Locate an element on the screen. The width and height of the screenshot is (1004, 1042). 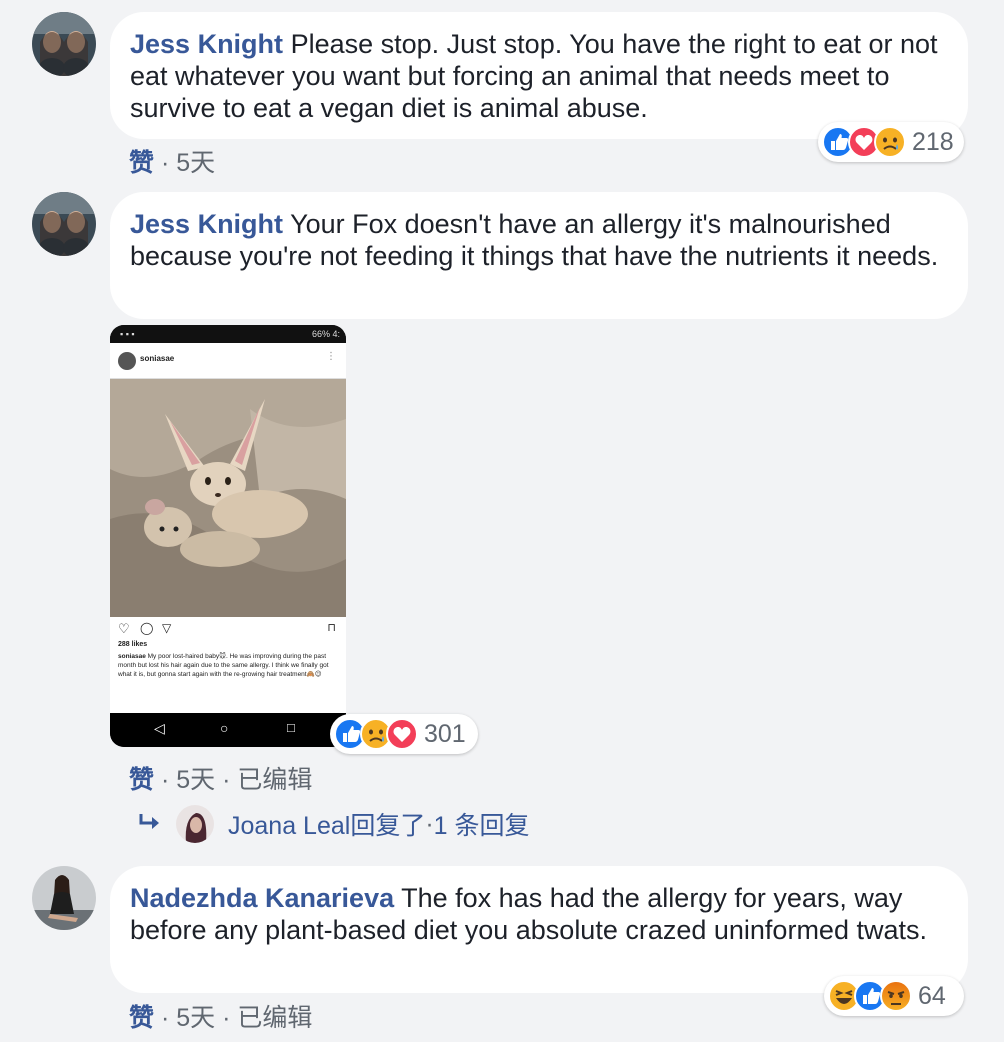
comment-author: Nadezhda Kanarieva is located at coordinates (262, 898).